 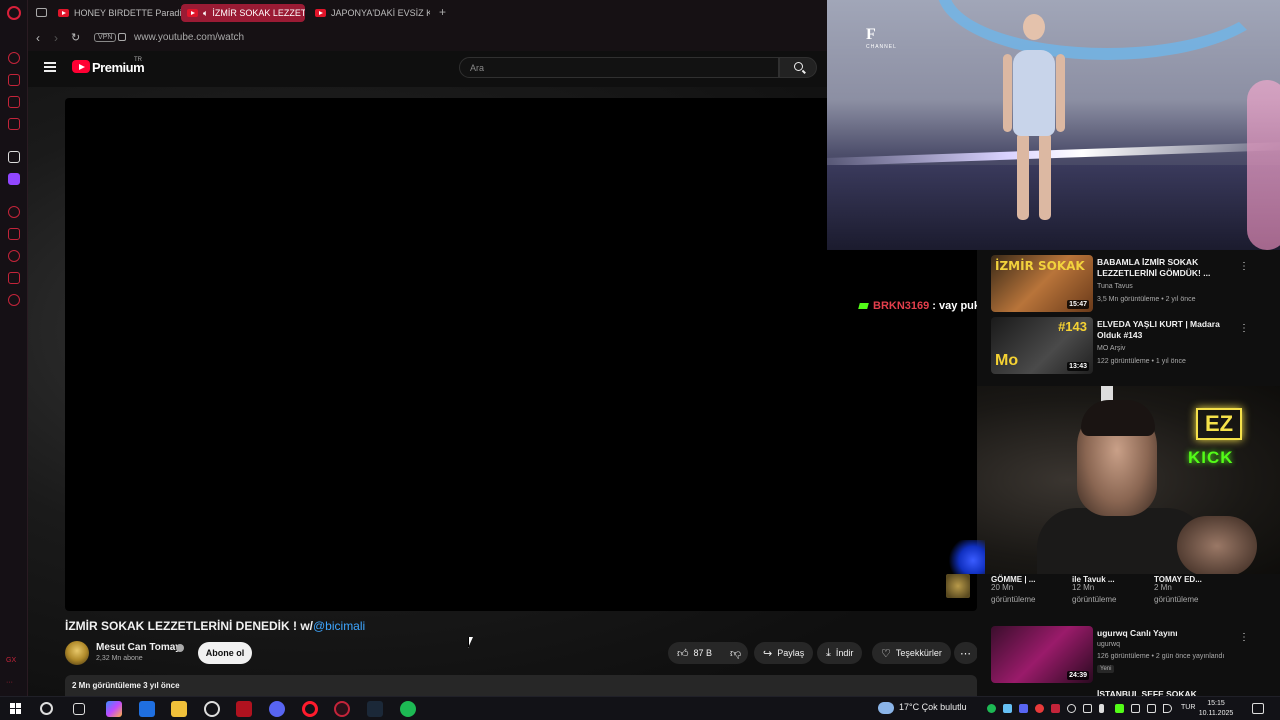 I want to click on outlook-icon, so click(x=147, y=709).